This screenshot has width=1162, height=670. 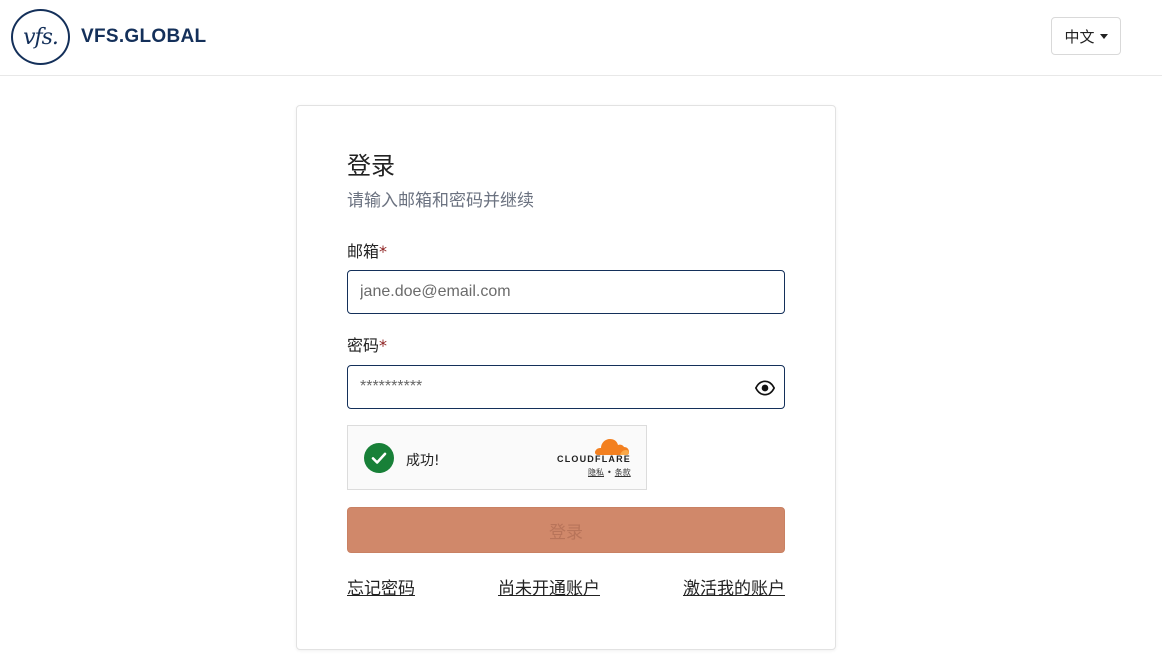 What do you see at coordinates (549, 586) in the screenshot?
I see `no-account-link: 尚未开通账户` at bounding box center [549, 586].